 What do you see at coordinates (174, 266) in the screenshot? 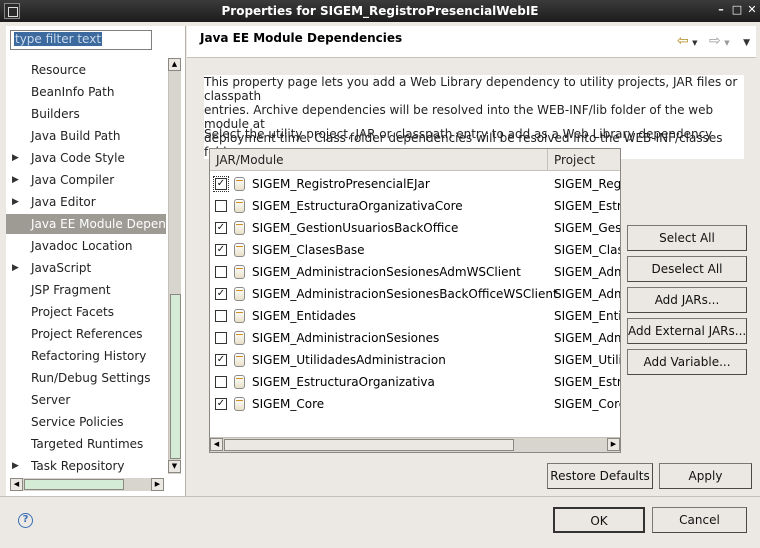
I see `tree-vertical-scrollbar: ▲ ▼` at bounding box center [174, 266].